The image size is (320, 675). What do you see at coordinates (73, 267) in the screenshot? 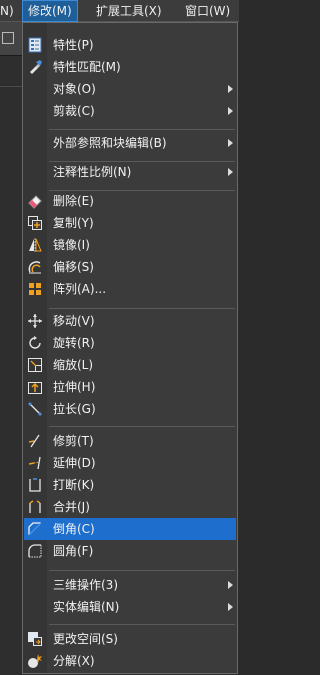
I see `menu-item-label: 偏移(S)` at bounding box center [73, 267].